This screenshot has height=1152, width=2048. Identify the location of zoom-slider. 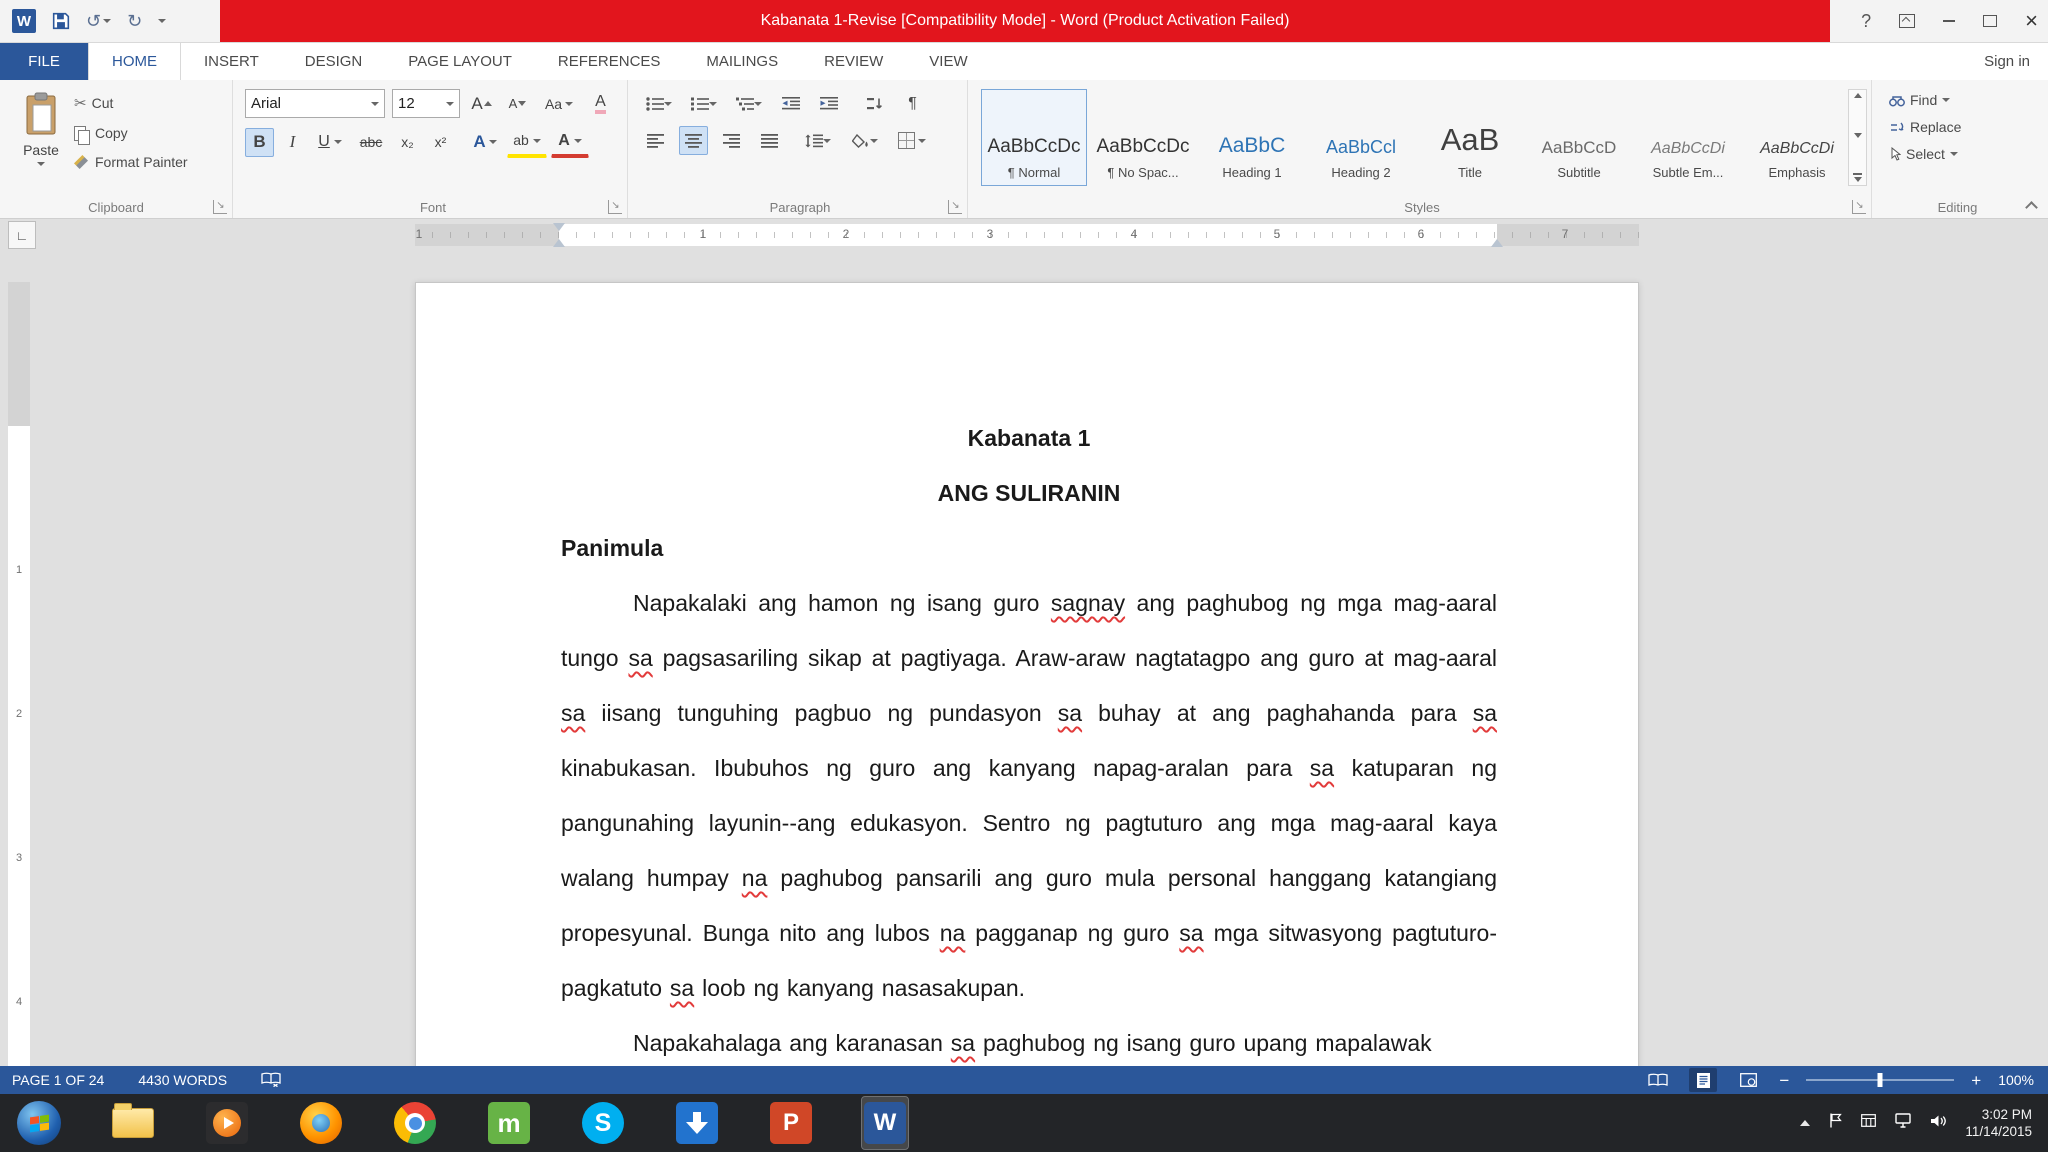
(1880, 1080).